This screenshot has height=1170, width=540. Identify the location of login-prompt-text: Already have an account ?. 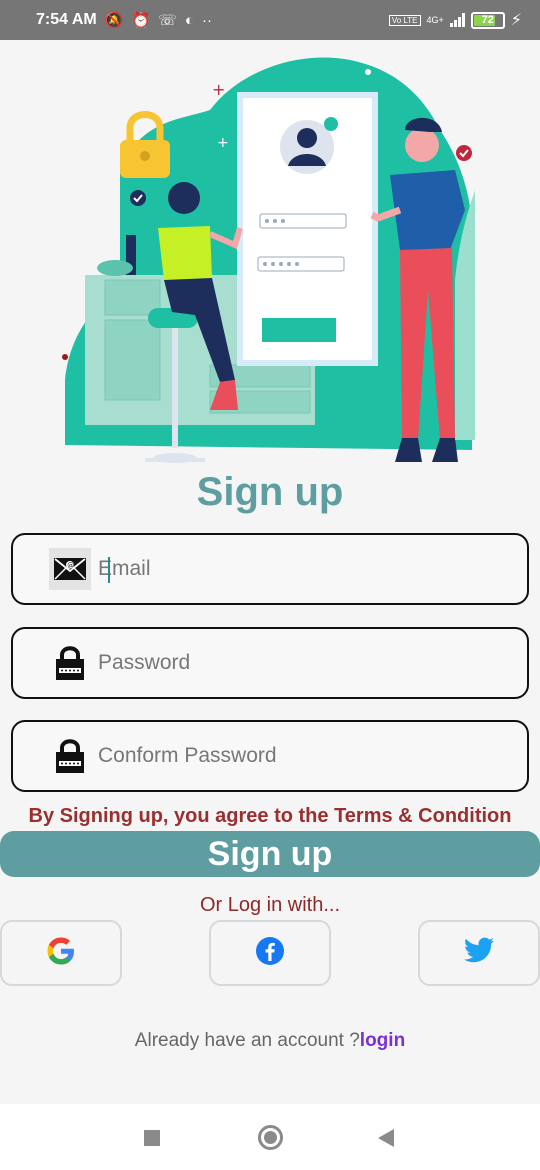
(247, 1040).